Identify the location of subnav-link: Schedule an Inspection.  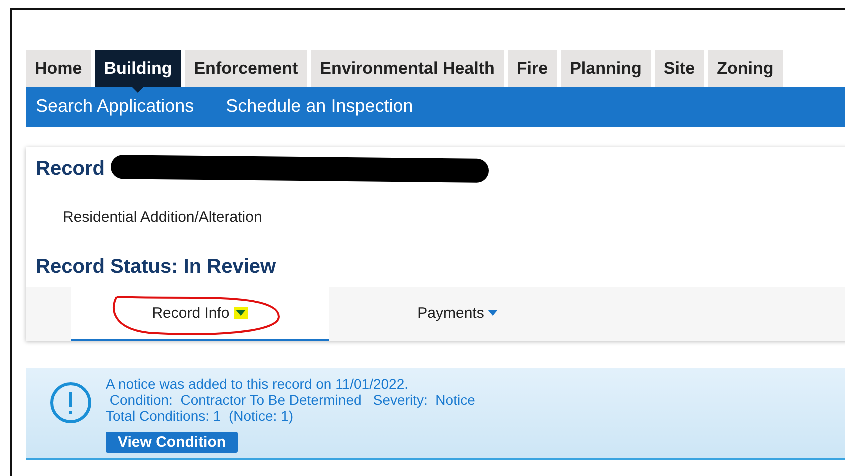
(320, 106).